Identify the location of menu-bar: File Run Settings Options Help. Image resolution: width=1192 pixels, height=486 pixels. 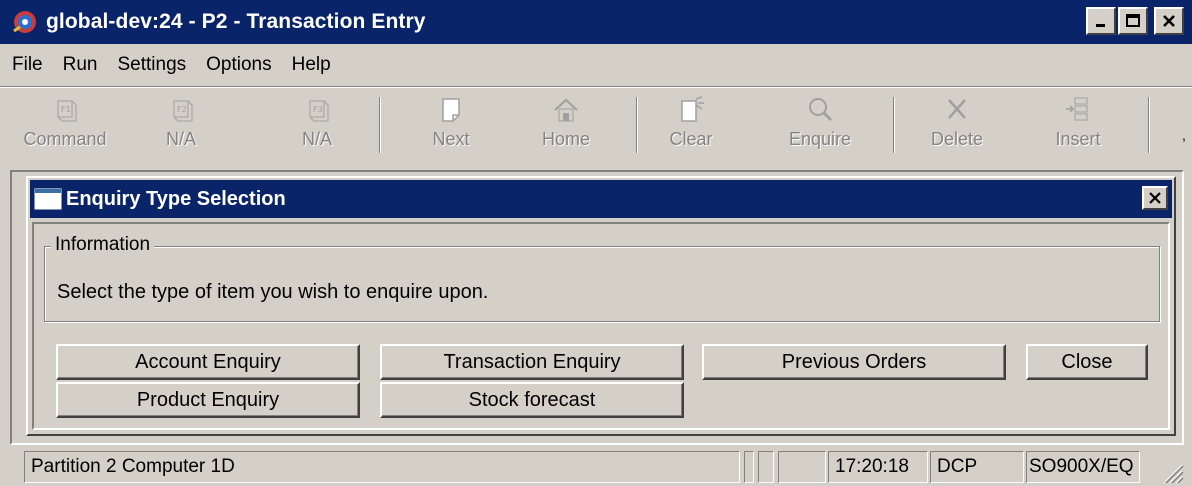
(170, 65).